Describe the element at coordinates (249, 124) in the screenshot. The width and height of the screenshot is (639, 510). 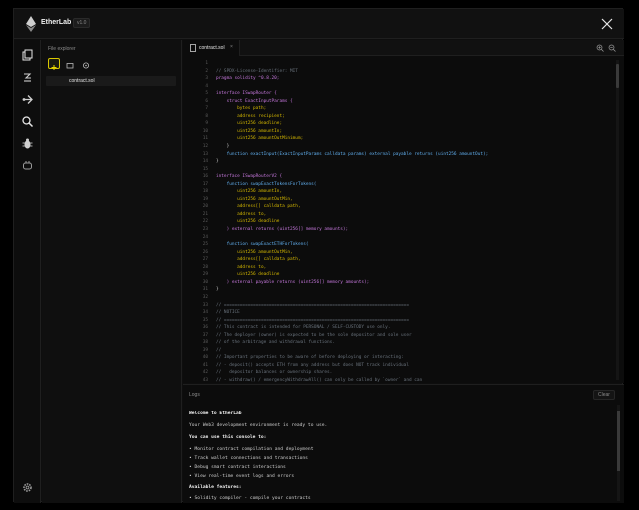
I see `code-text: uint256 deadline;` at that location.